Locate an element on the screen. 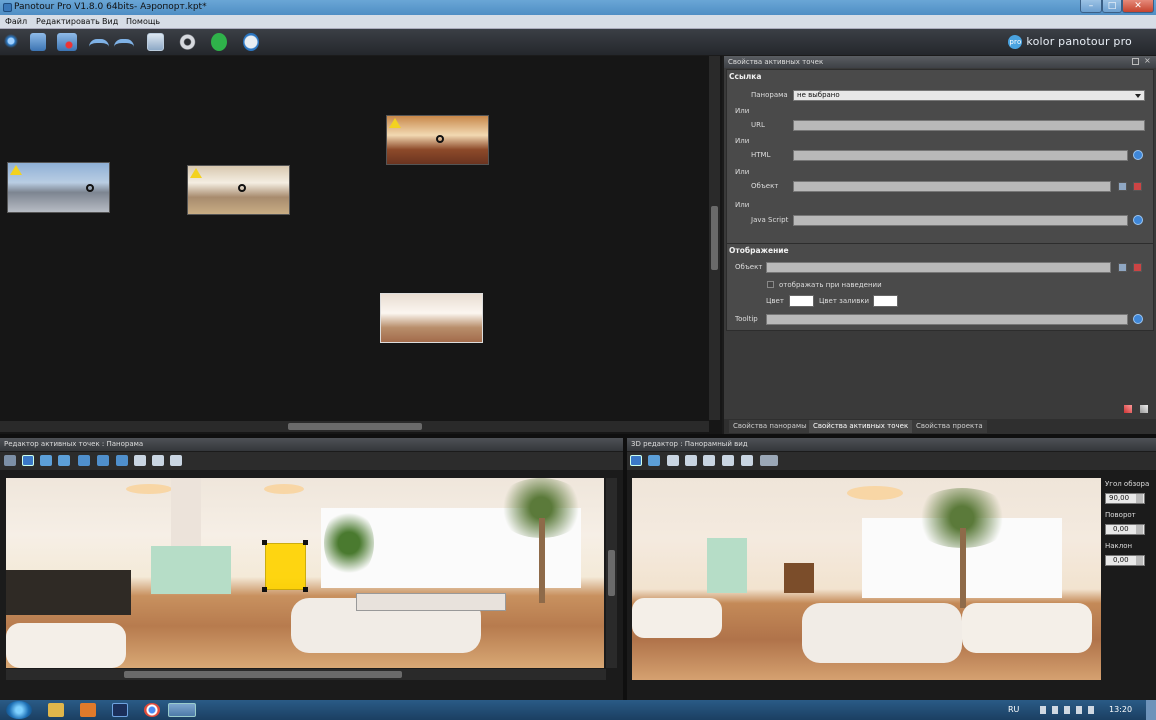  fill-color-swatch is located at coordinates (885, 301).